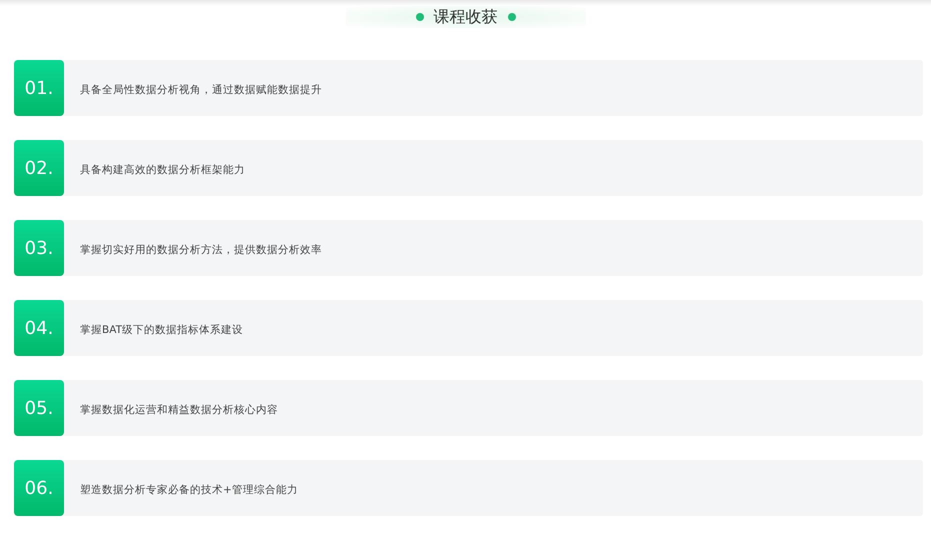 The image size is (931, 540). Describe the element at coordinates (188, 490) in the screenshot. I see `item-text: 塑造数据分析专家必备的技术+管理综合能力` at that location.